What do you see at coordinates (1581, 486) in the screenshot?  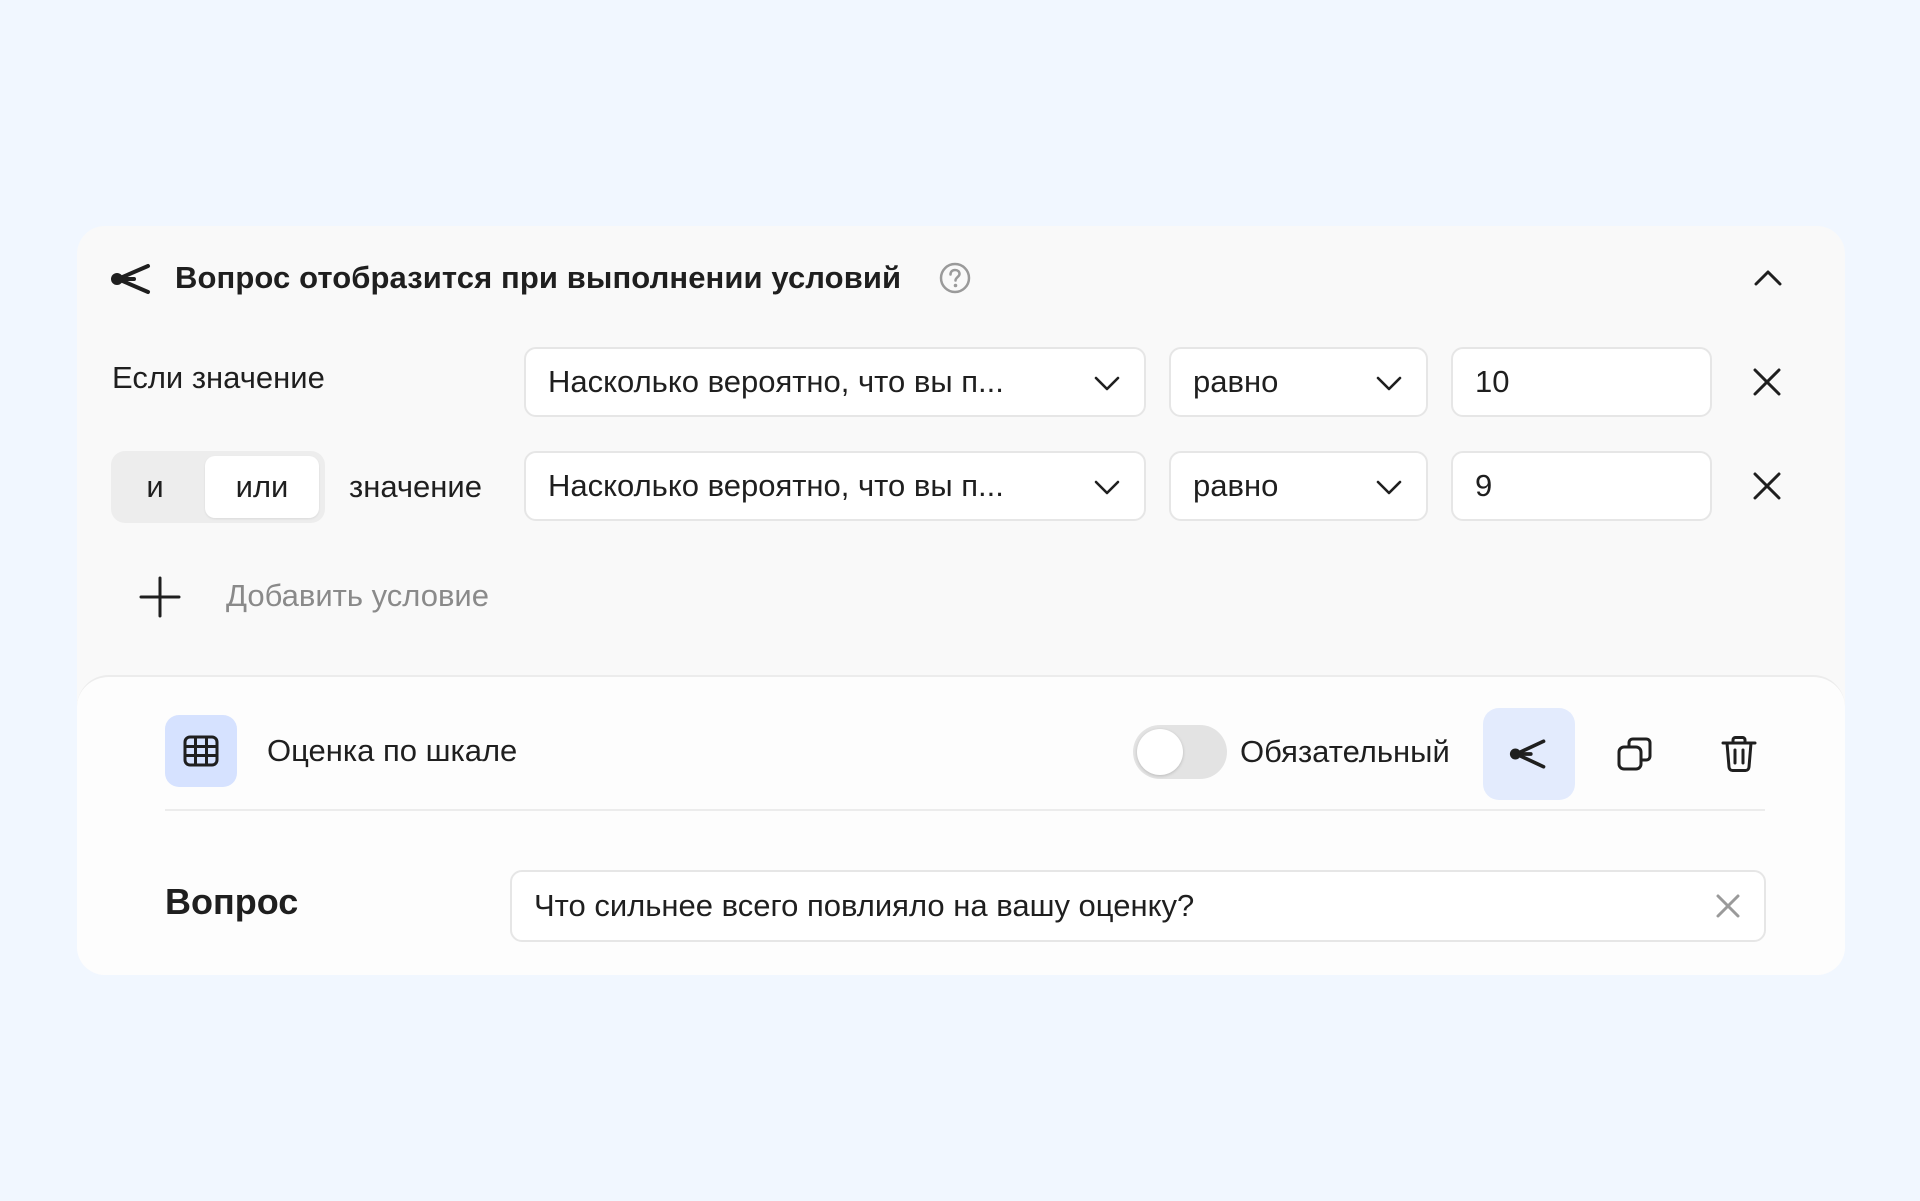 I see `value-input-2: 9` at bounding box center [1581, 486].